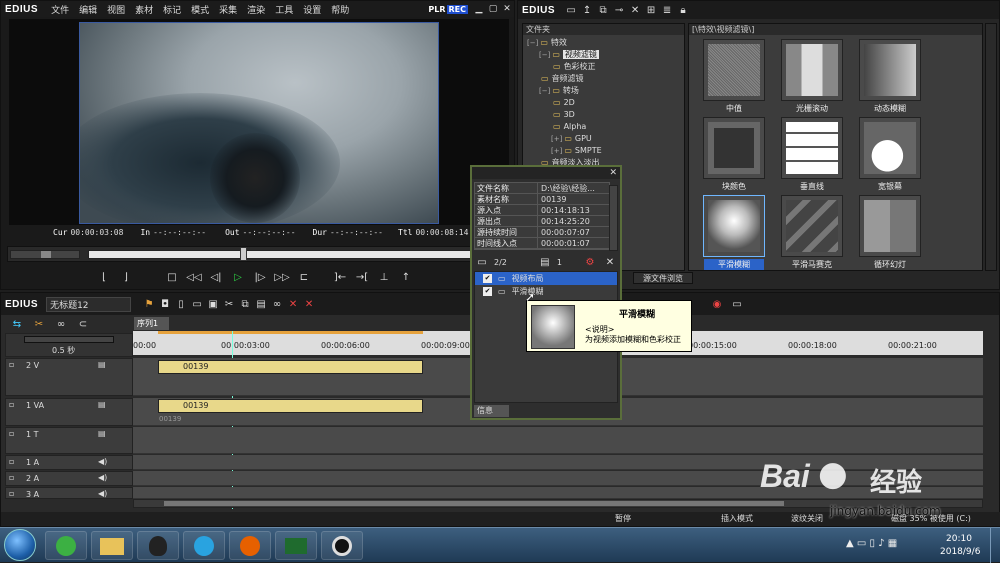 The width and height of the screenshot is (1000, 563). I want to click on copy-icon: ⧉, so click(603, 10).